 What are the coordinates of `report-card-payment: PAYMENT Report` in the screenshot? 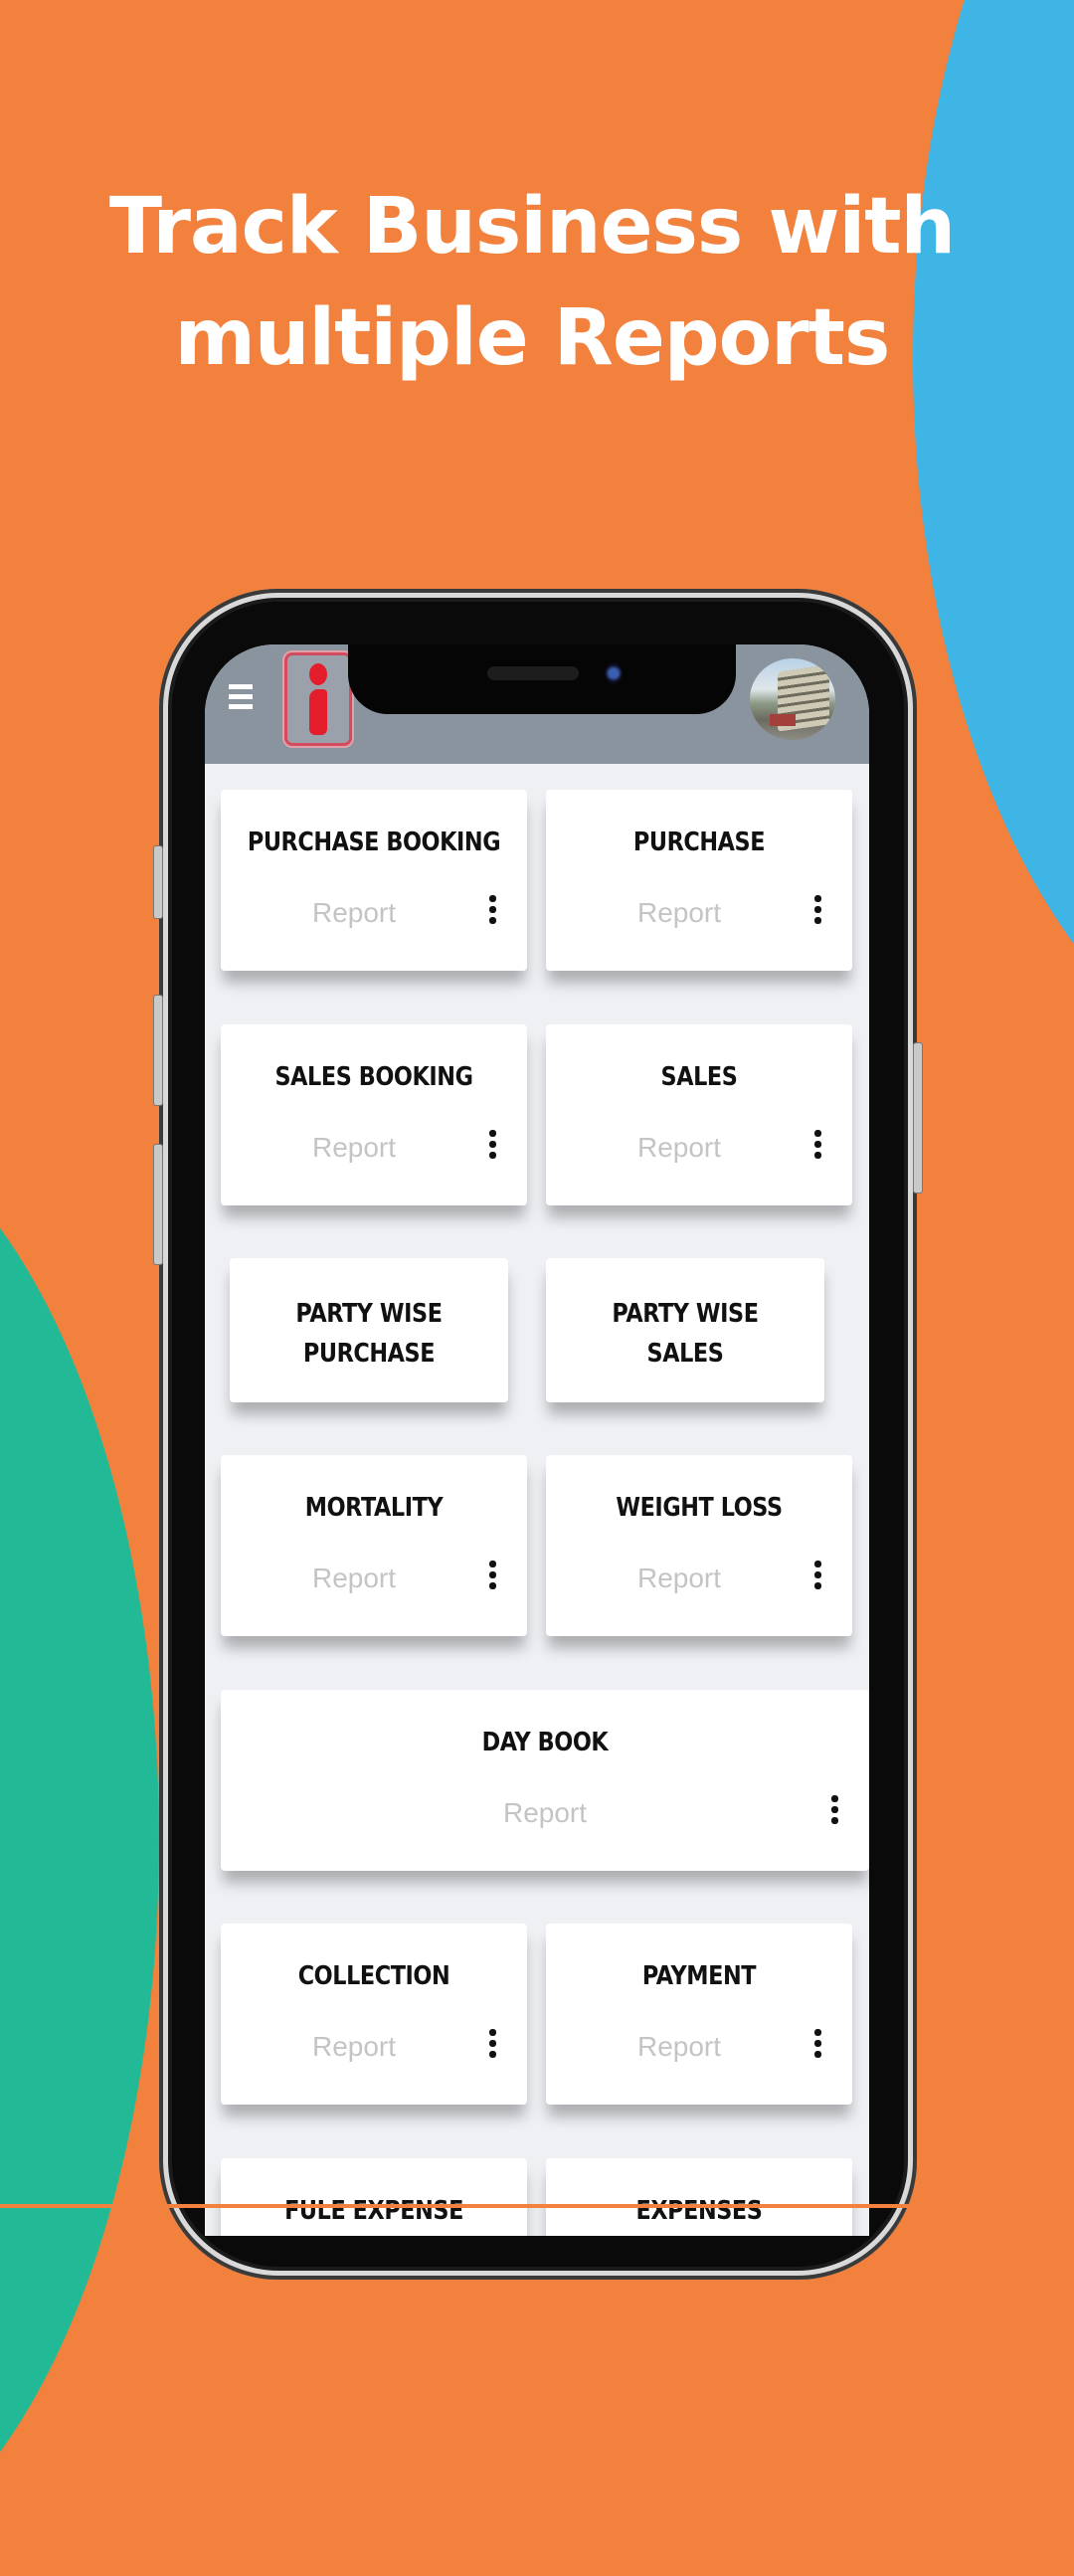 It's located at (699, 2014).